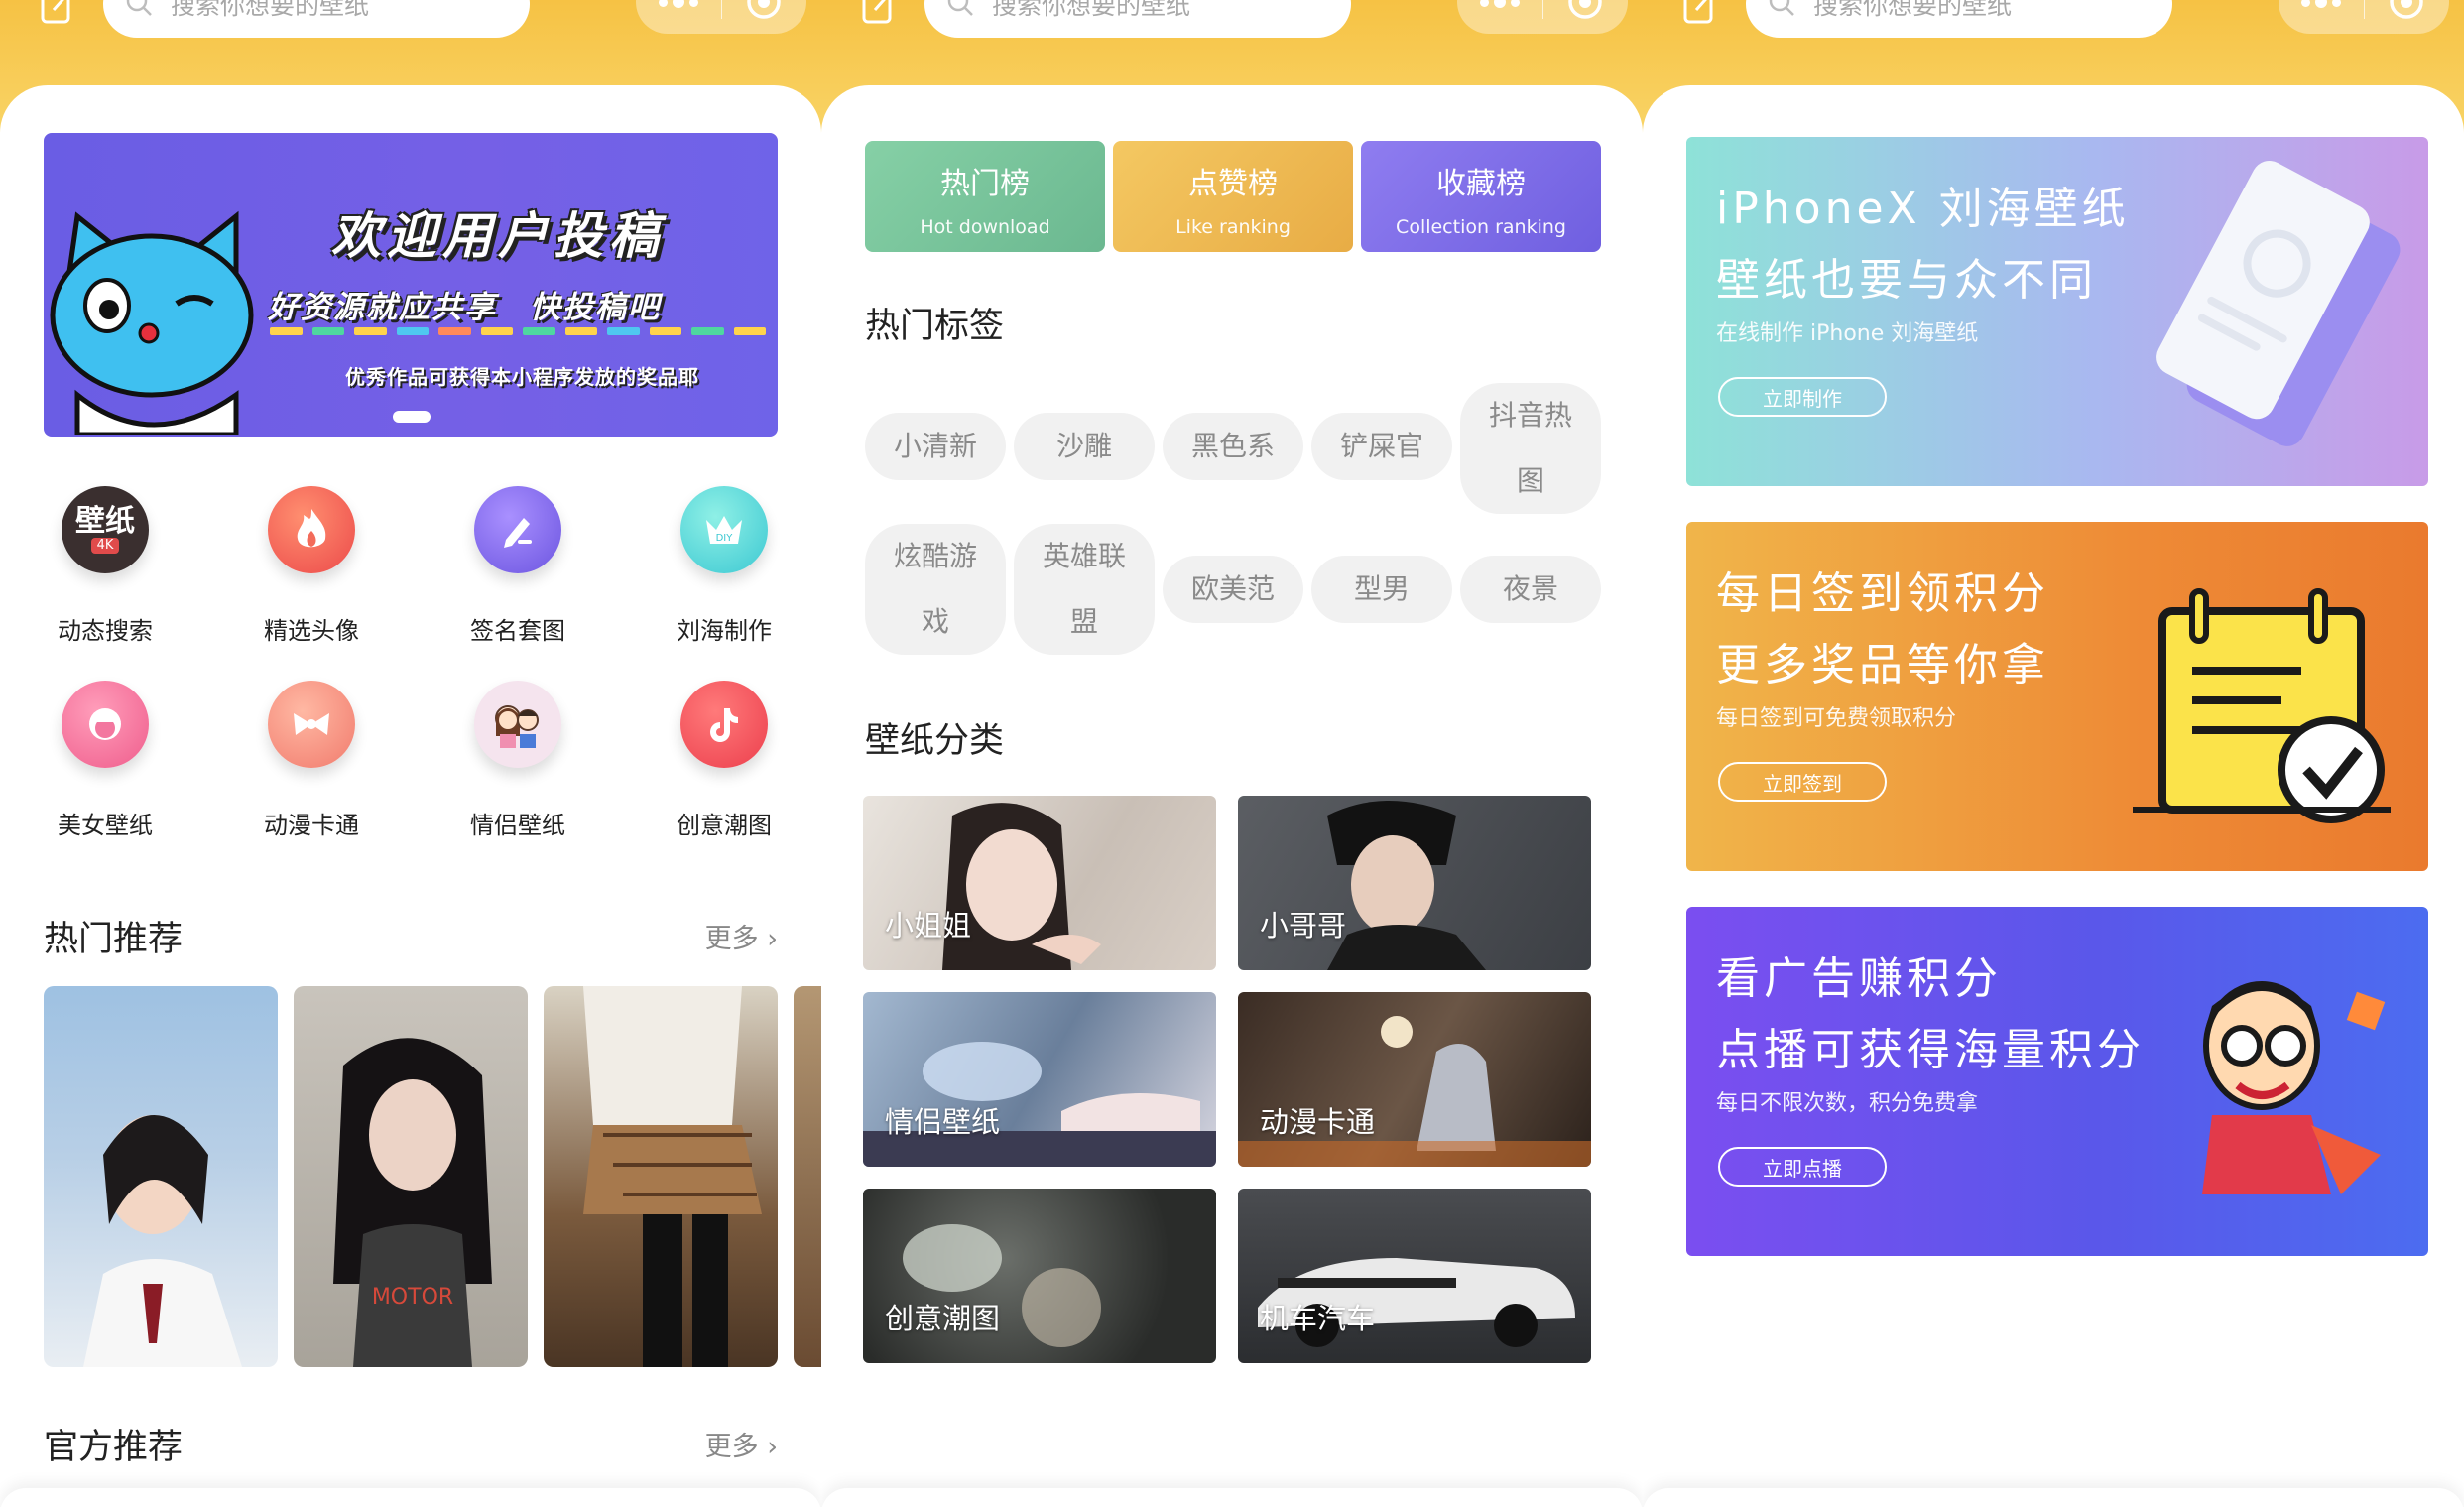 The height and width of the screenshot is (1507, 2464). I want to click on tag-item: 型男, so click(1381, 589).